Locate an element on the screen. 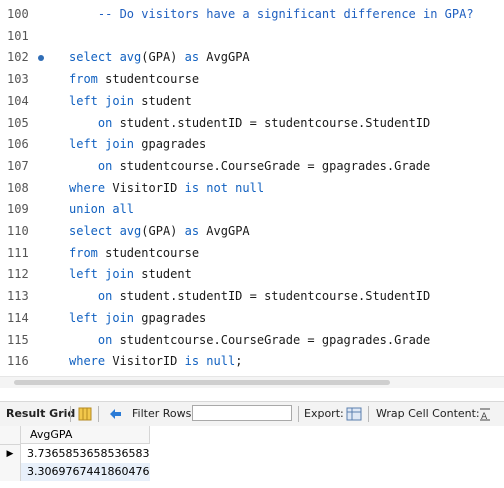  line-number: 111 is located at coordinates (18, 252).